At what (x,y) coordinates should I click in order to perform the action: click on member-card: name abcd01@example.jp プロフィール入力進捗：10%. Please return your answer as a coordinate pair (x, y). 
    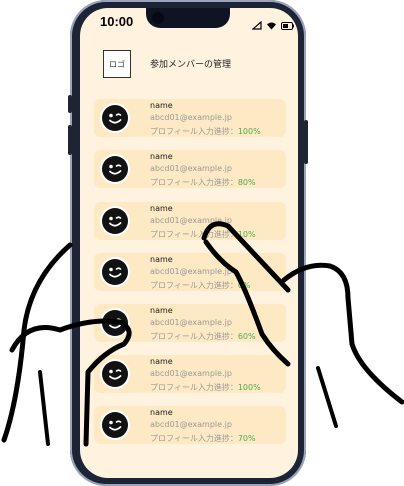
    Looking at the image, I should click on (190, 221).